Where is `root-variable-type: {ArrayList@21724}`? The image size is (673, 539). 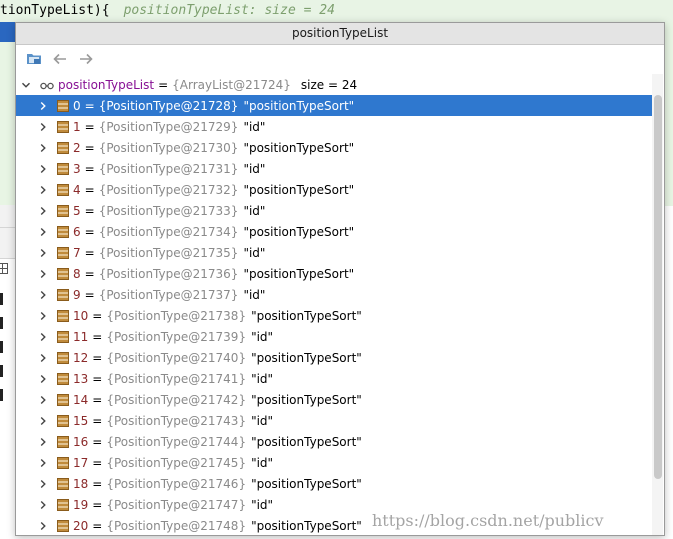
root-variable-type: {ArrayList@21724} is located at coordinates (231, 84).